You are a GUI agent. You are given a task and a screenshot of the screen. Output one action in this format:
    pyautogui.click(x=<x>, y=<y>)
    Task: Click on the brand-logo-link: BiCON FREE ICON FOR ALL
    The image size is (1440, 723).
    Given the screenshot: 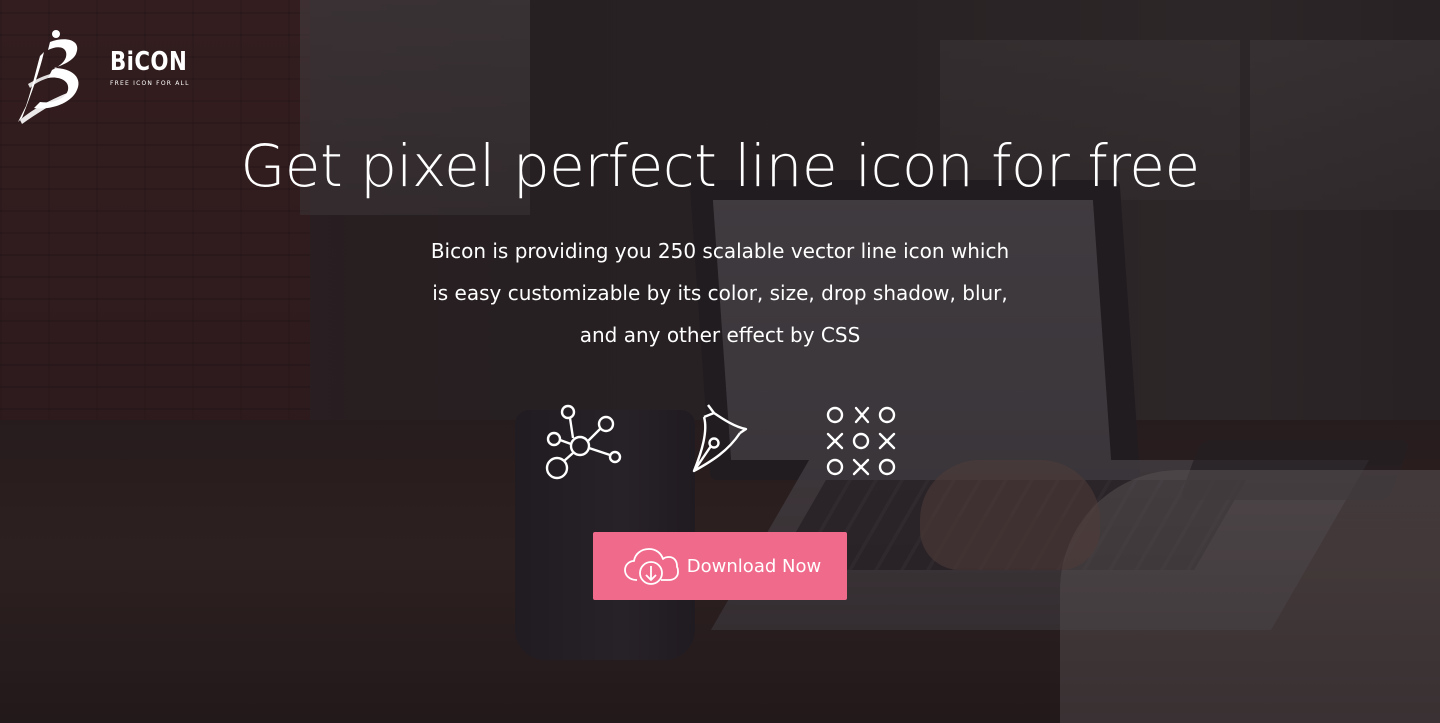 What is the action you would take?
    pyautogui.click(x=101, y=74)
    